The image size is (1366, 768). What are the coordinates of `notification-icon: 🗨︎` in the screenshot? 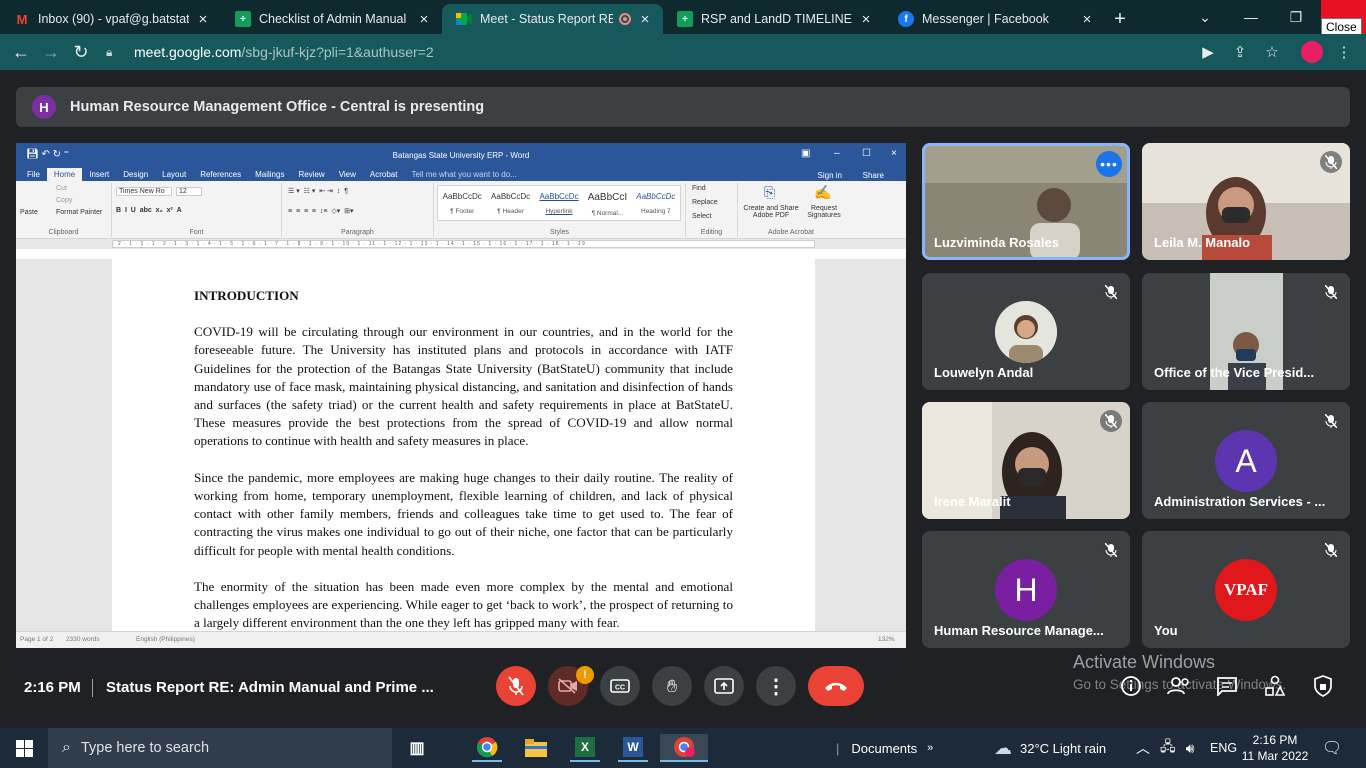 It's located at (1332, 748).